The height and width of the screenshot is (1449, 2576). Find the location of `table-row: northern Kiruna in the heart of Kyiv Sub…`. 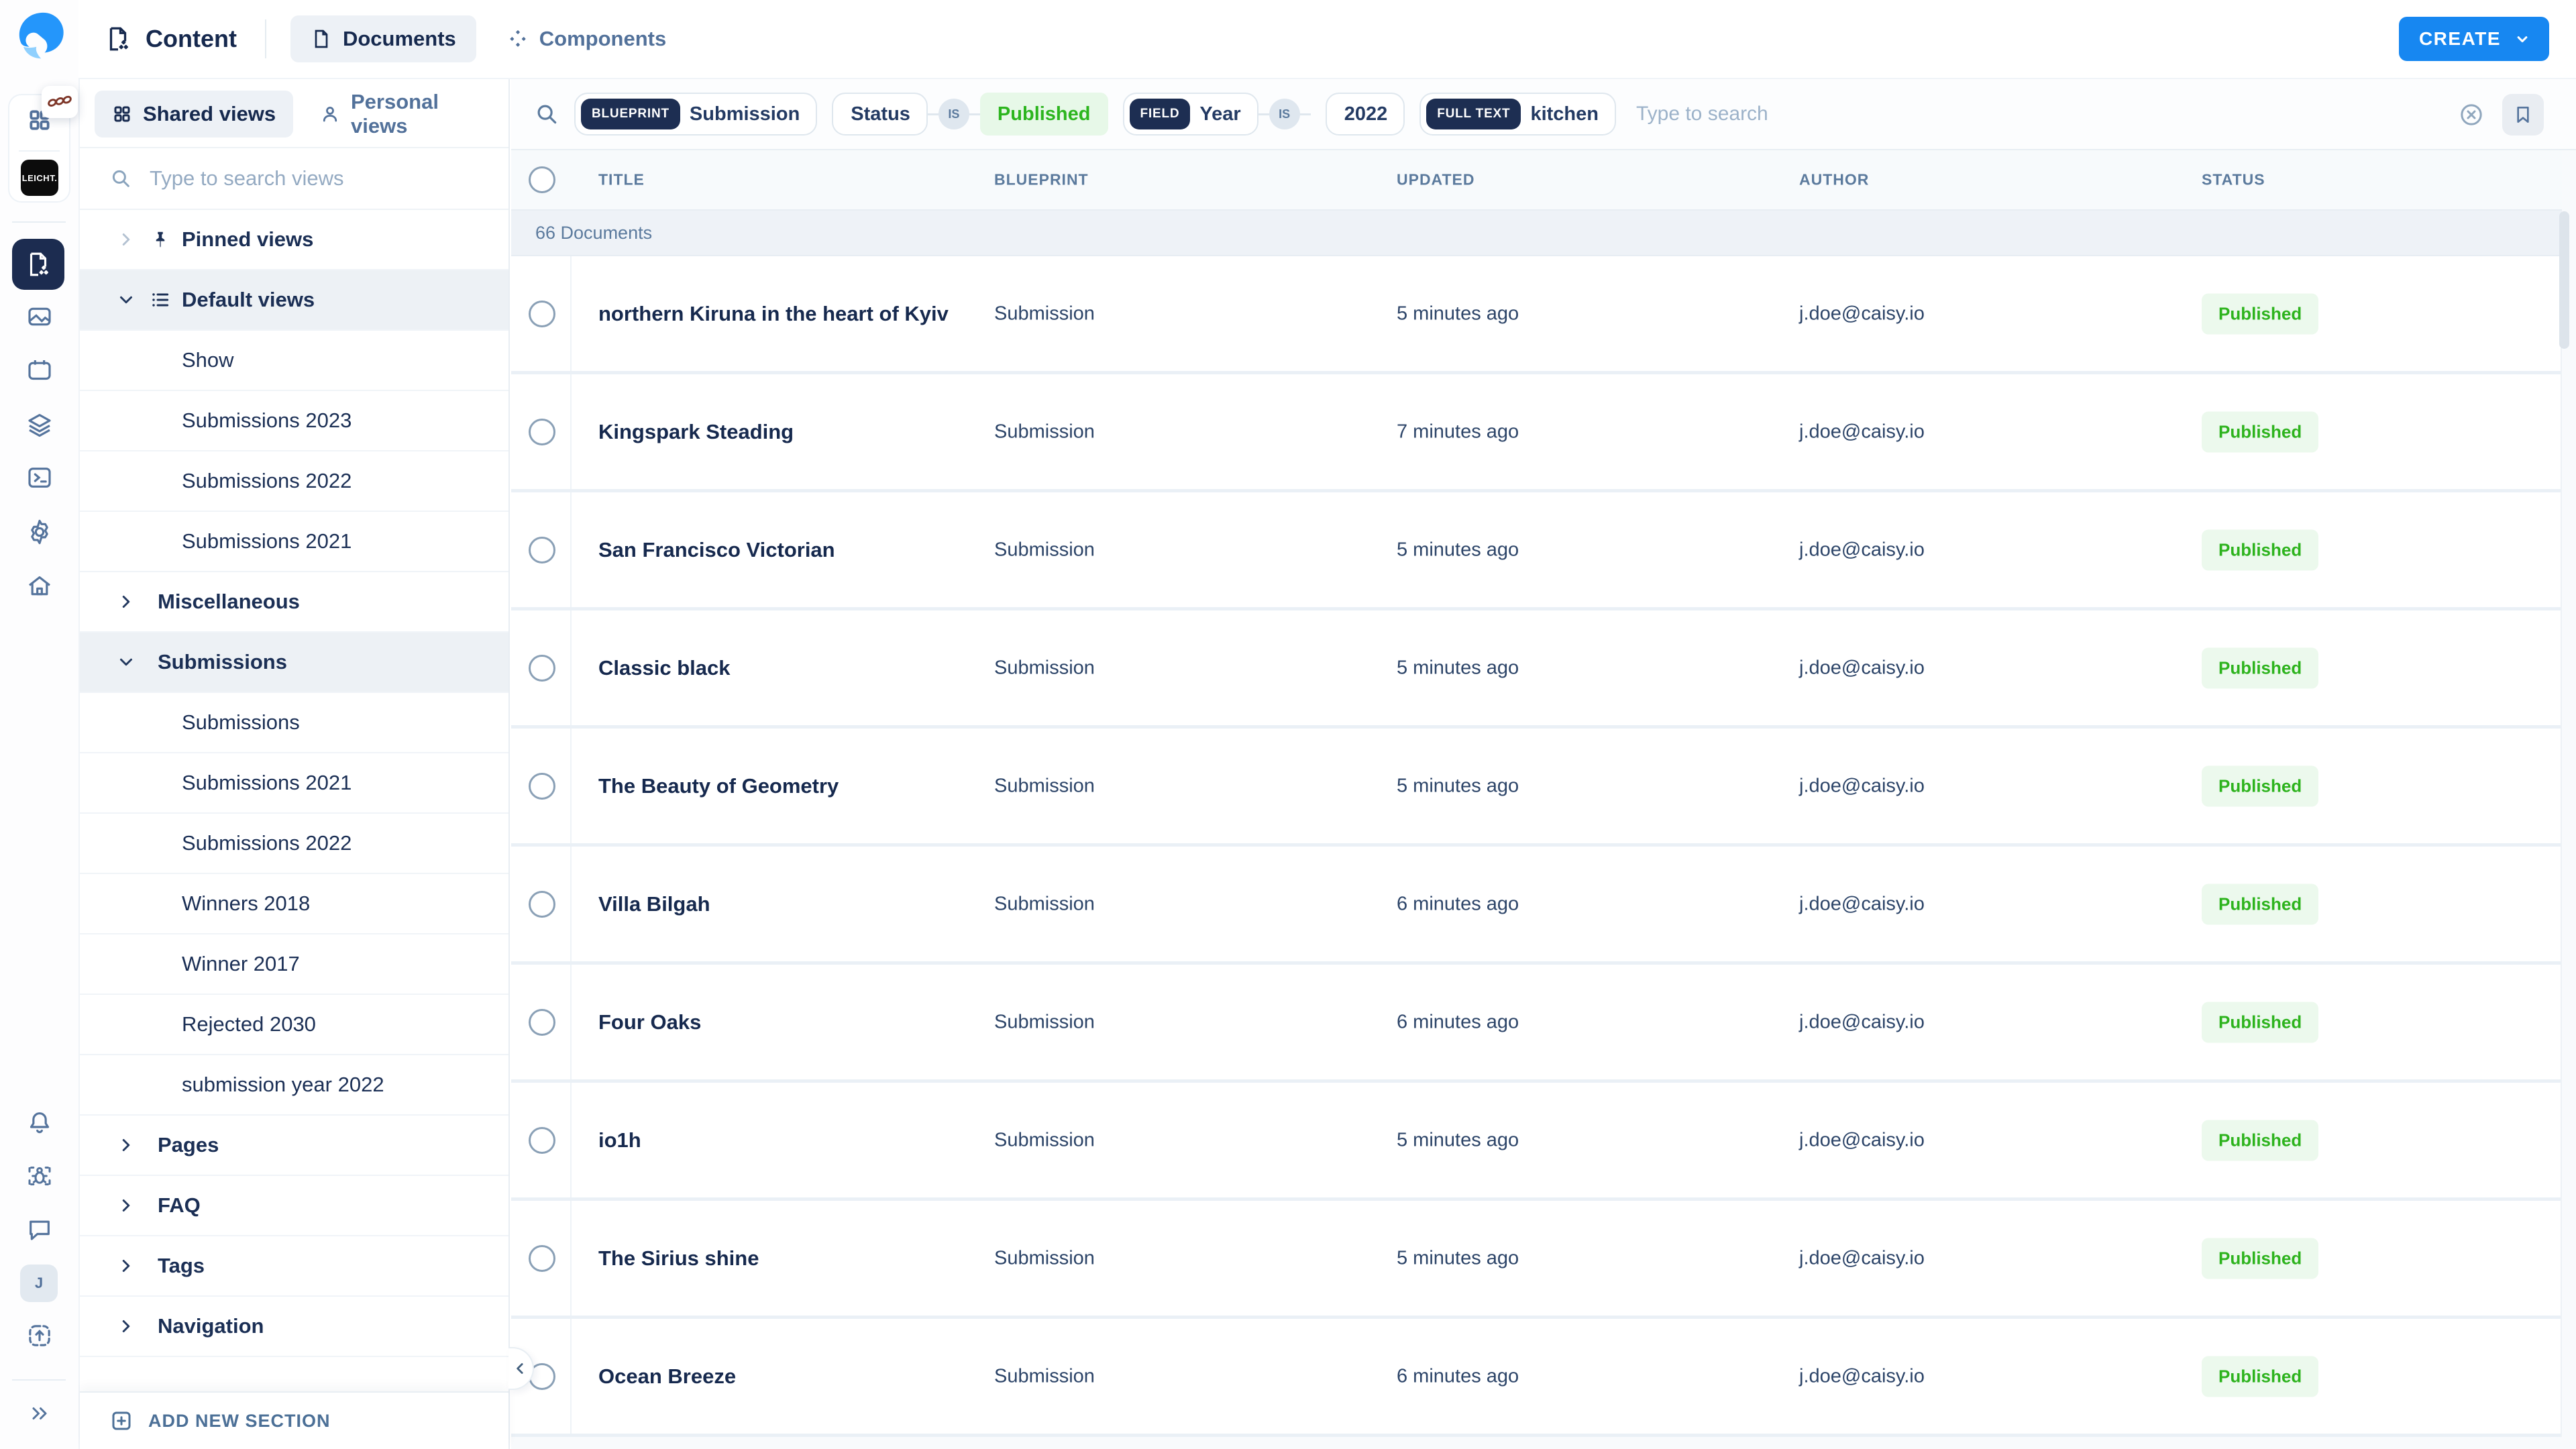

table-row: northern Kiruna in the heart of Kyiv Sub… is located at coordinates (1536, 315).